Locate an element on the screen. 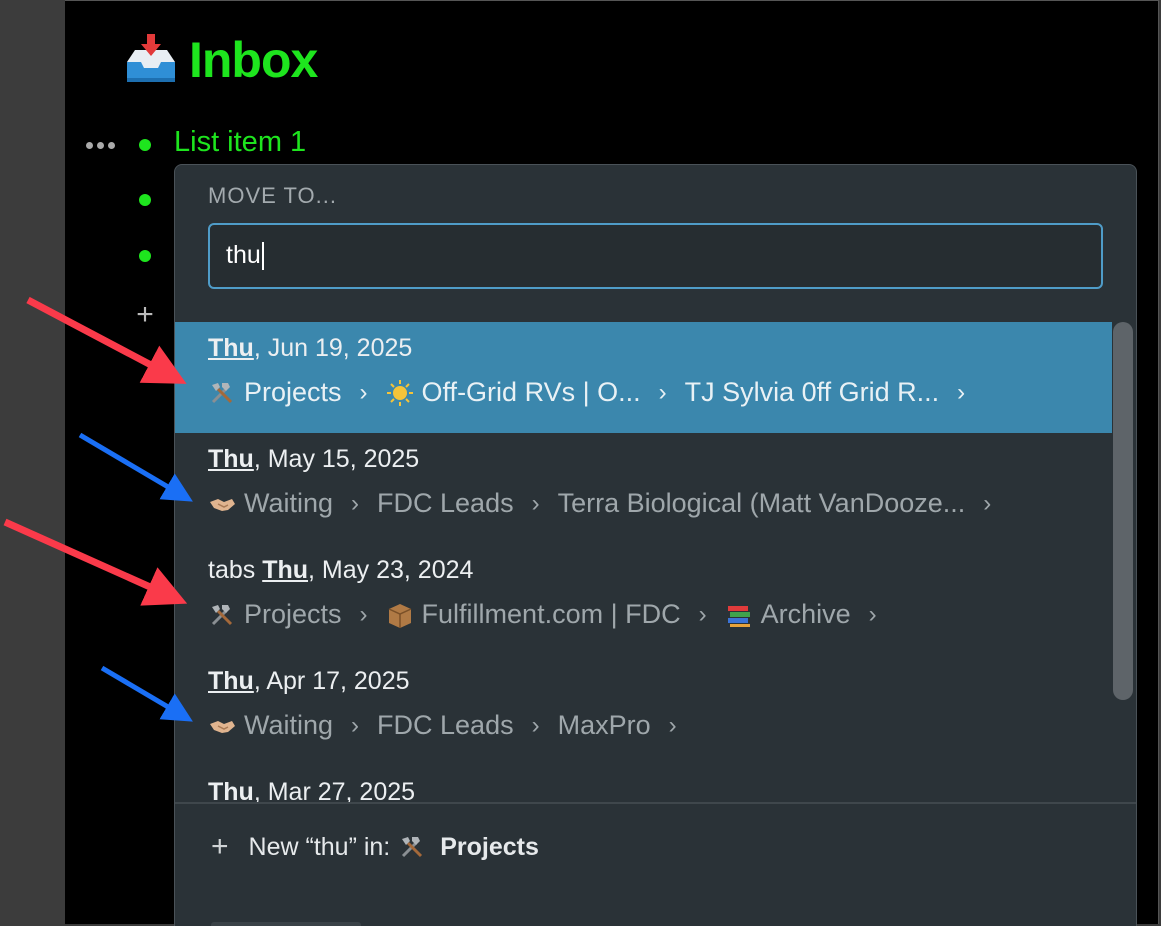 This screenshot has height=926, width=1161. page-title-text: Inbox is located at coordinates (253, 60).